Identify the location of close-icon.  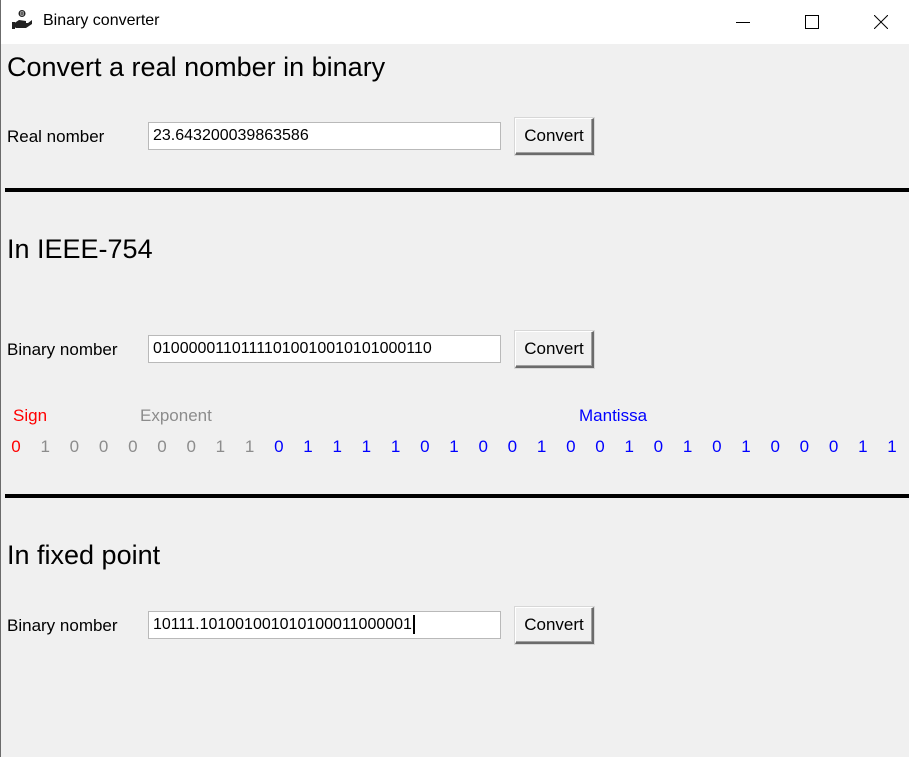
(881, 22).